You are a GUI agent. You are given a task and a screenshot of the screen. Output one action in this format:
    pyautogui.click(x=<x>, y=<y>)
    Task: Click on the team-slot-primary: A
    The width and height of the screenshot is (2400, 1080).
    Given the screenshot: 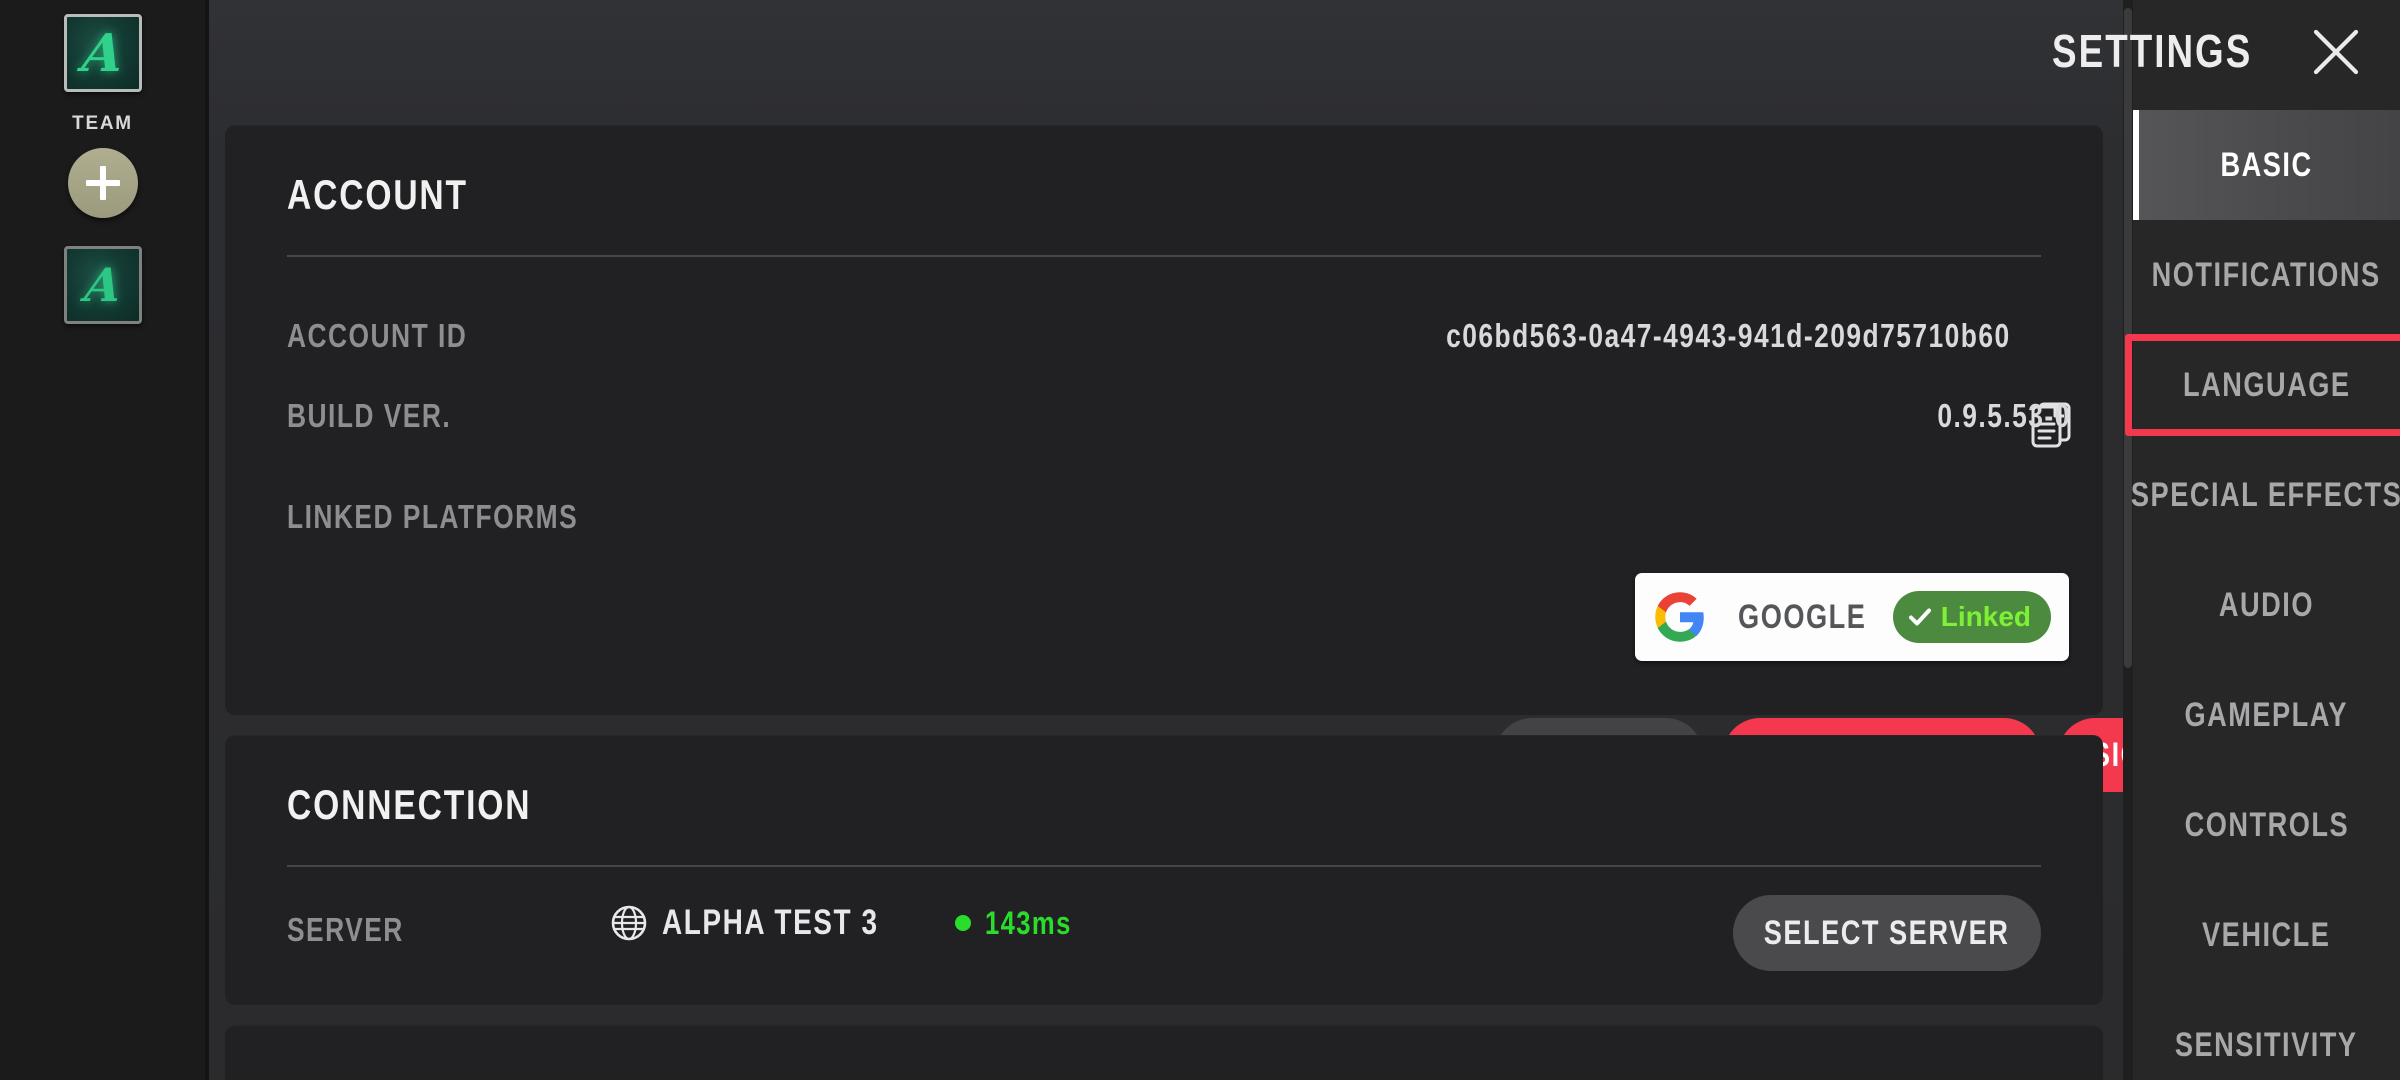 What is the action you would take?
    pyautogui.click(x=102, y=53)
    